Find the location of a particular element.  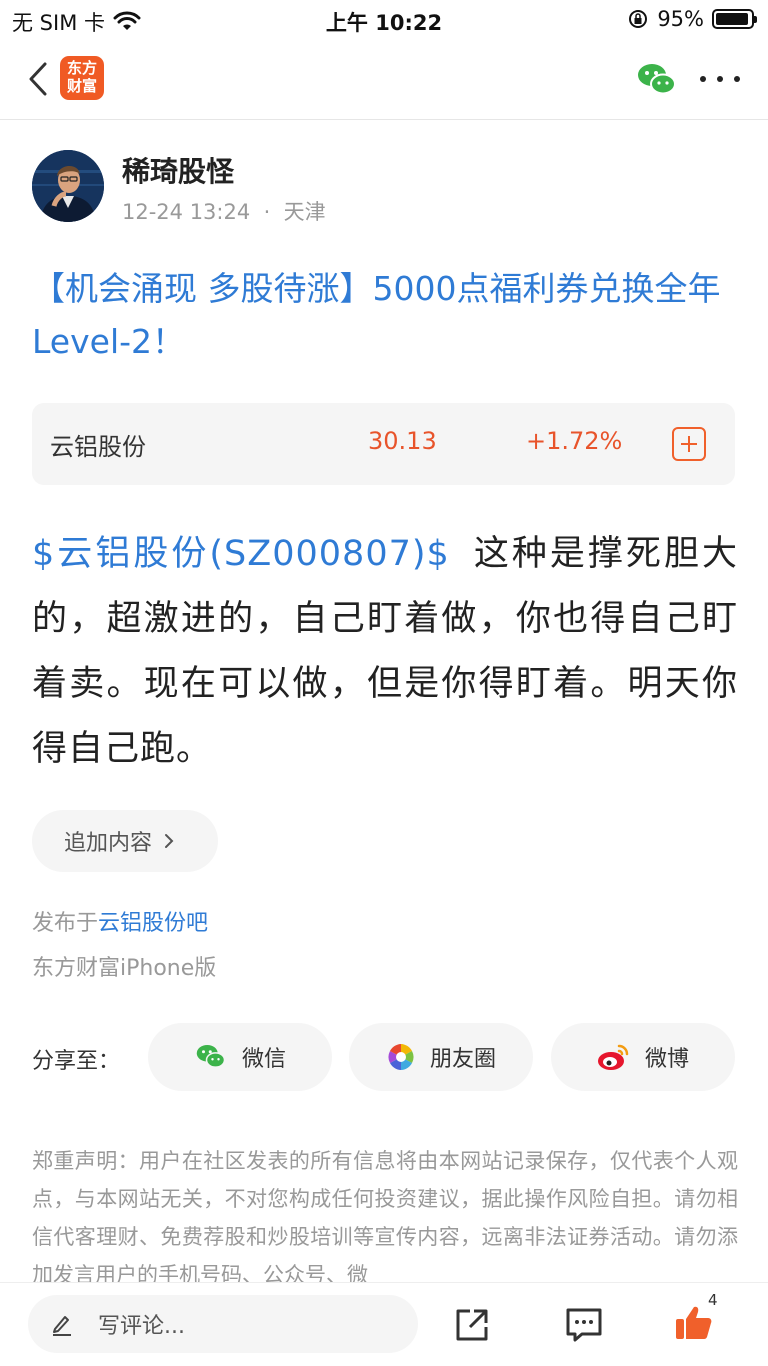

share-weibo-button: 微博 is located at coordinates (643, 1057).